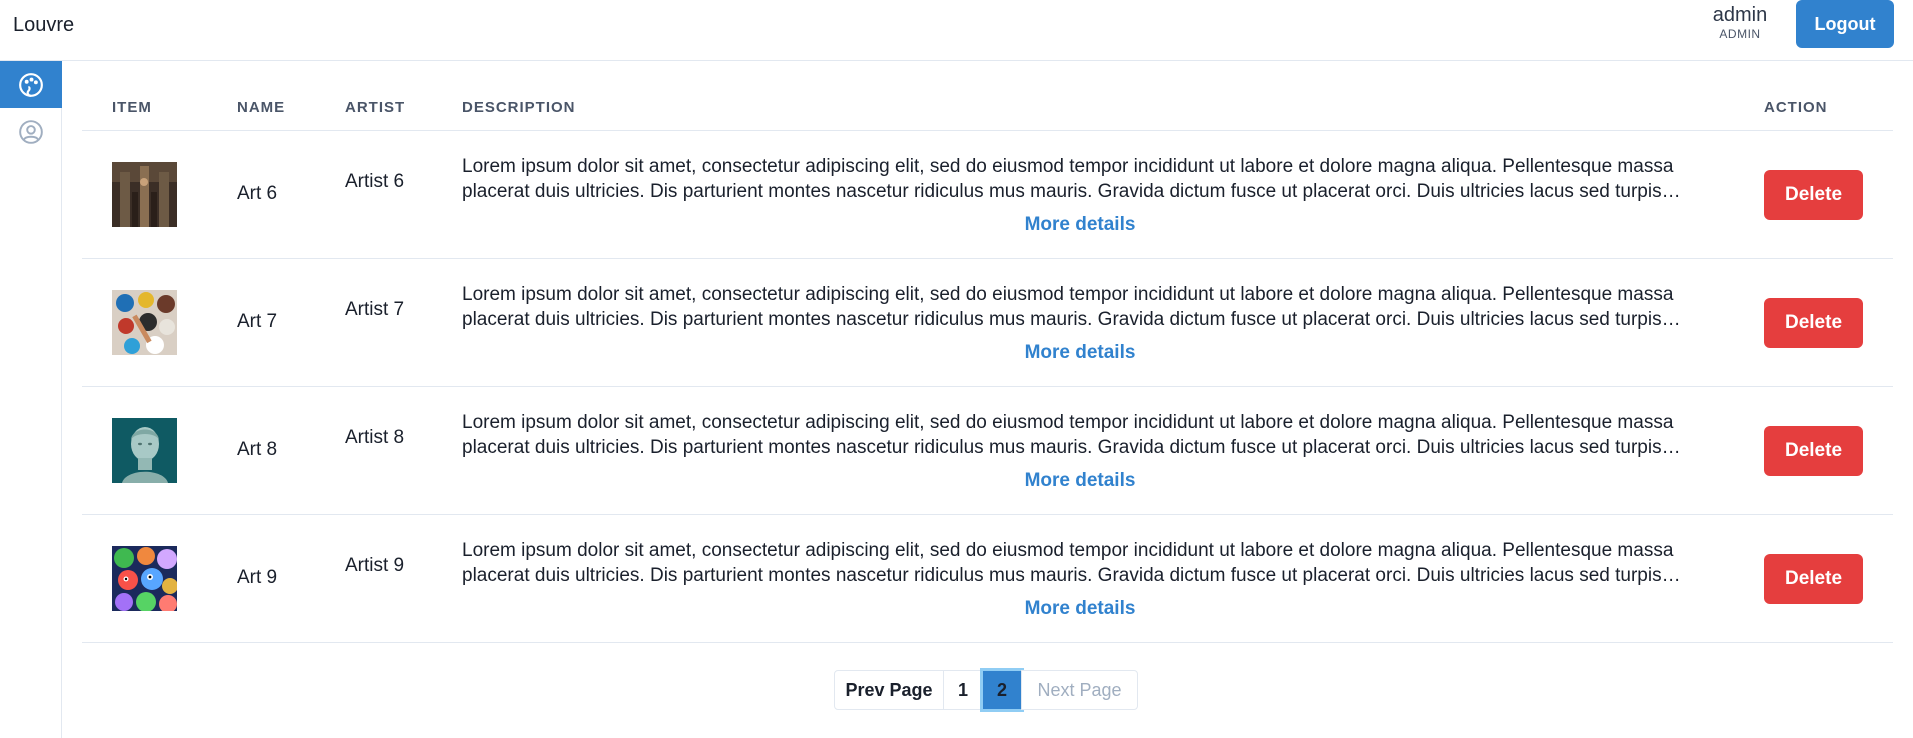  Describe the element at coordinates (987, 96) in the screenshot. I see `table-header: ITEM NAME ARTIST DESCRIPTION ACTION` at that location.